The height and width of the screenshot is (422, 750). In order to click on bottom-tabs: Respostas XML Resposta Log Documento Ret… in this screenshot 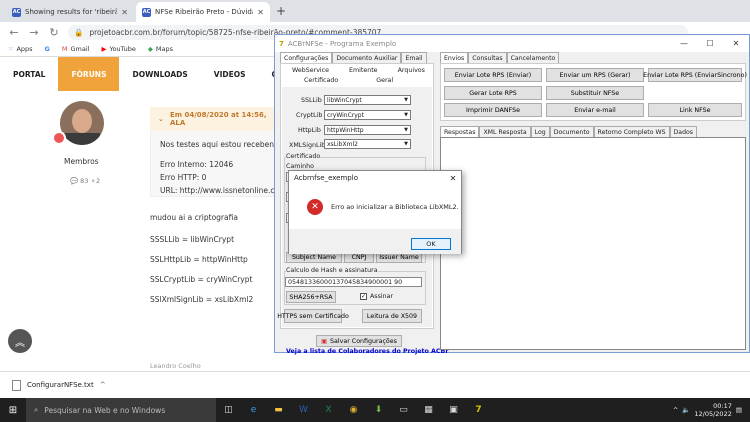, I will do `click(569, 131)`.